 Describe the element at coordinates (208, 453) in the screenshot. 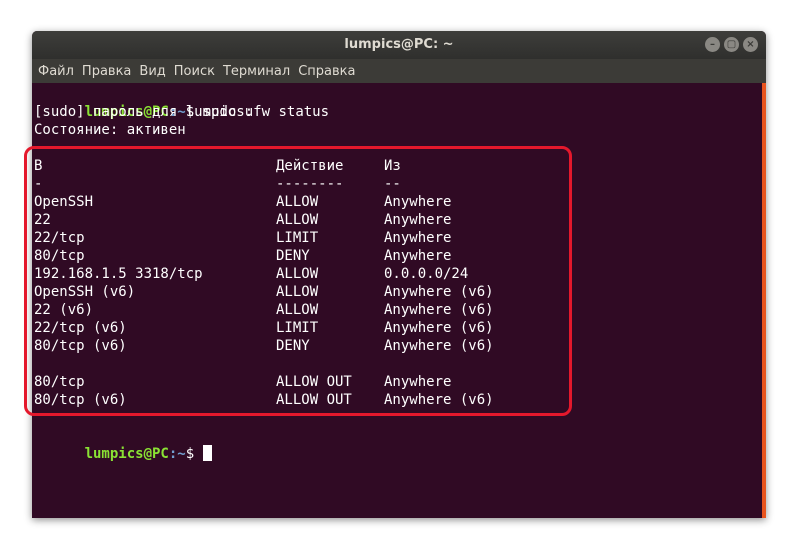

I see `cursor` at that location.